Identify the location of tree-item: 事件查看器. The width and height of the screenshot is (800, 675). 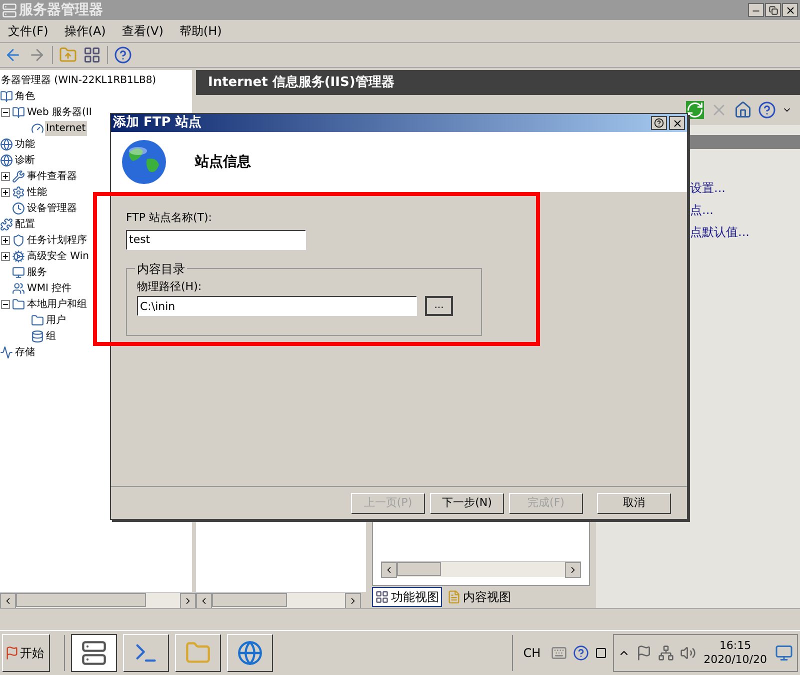
(52, 176).